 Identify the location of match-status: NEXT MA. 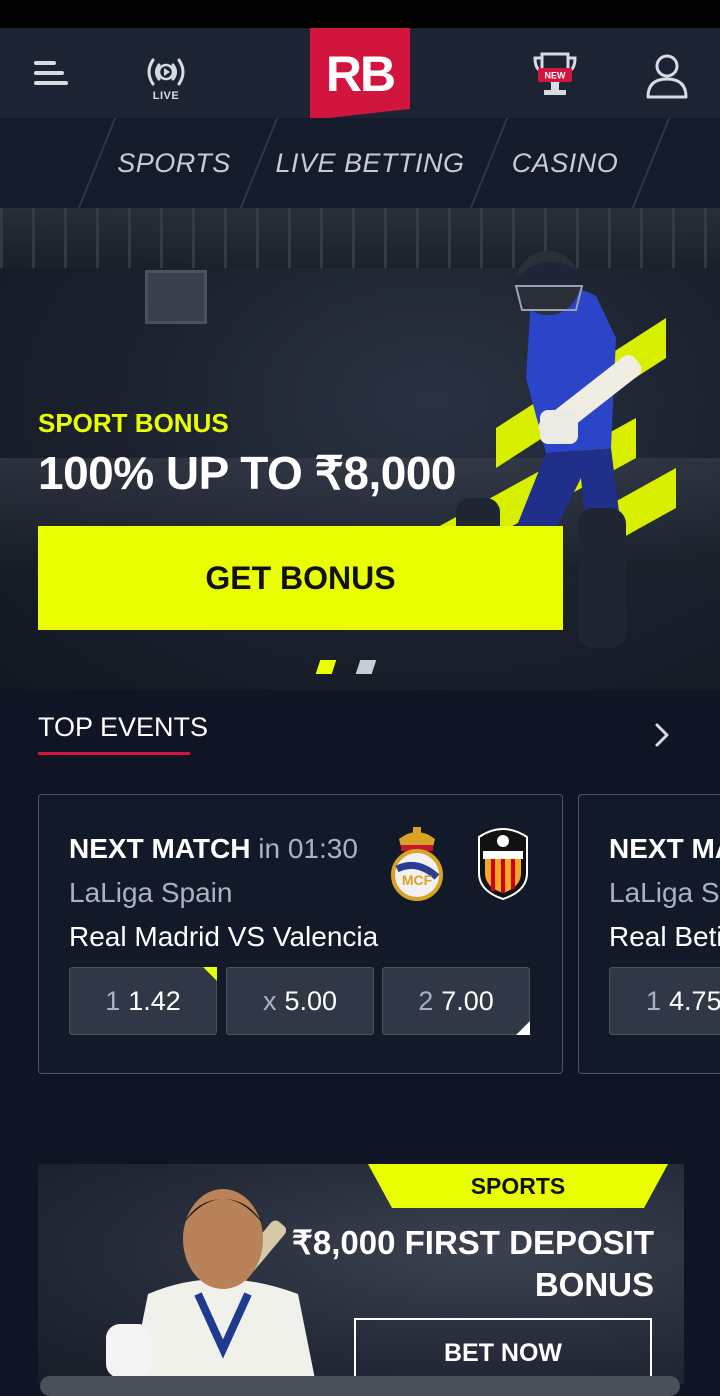
(664, 849).